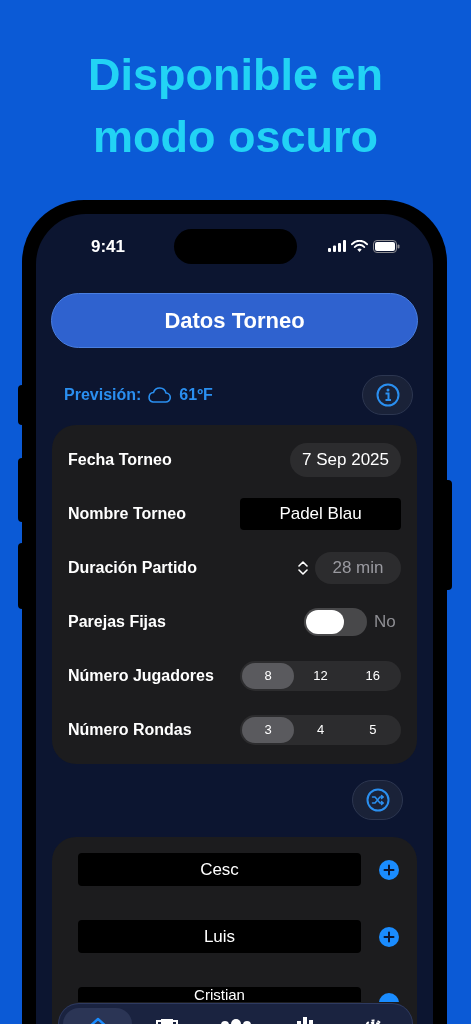 Image resolution: width=471 pixels, height=1024 pixels. What do you see at coordinates (335, 622) in the screenshot?
I see `toggle-switch` at bounding box center [335, 622].